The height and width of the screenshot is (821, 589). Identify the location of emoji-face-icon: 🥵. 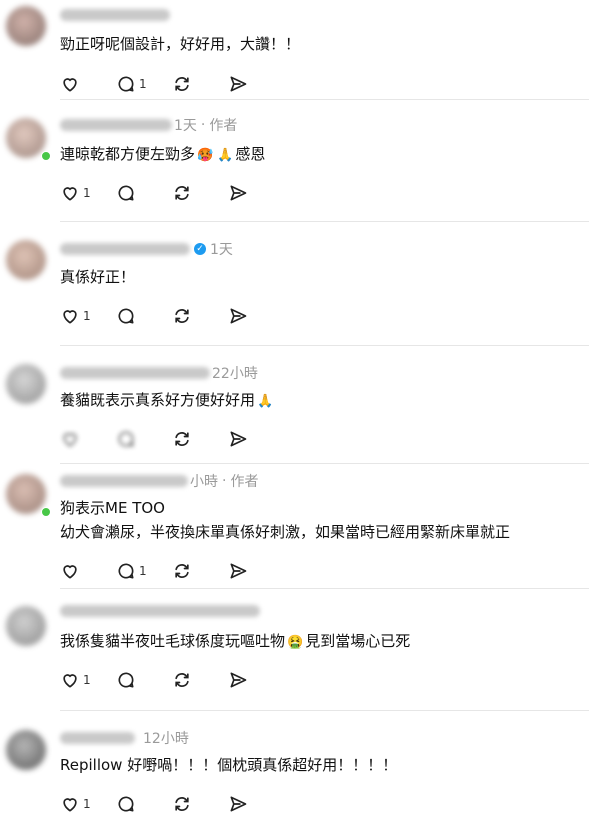
(205, 155).